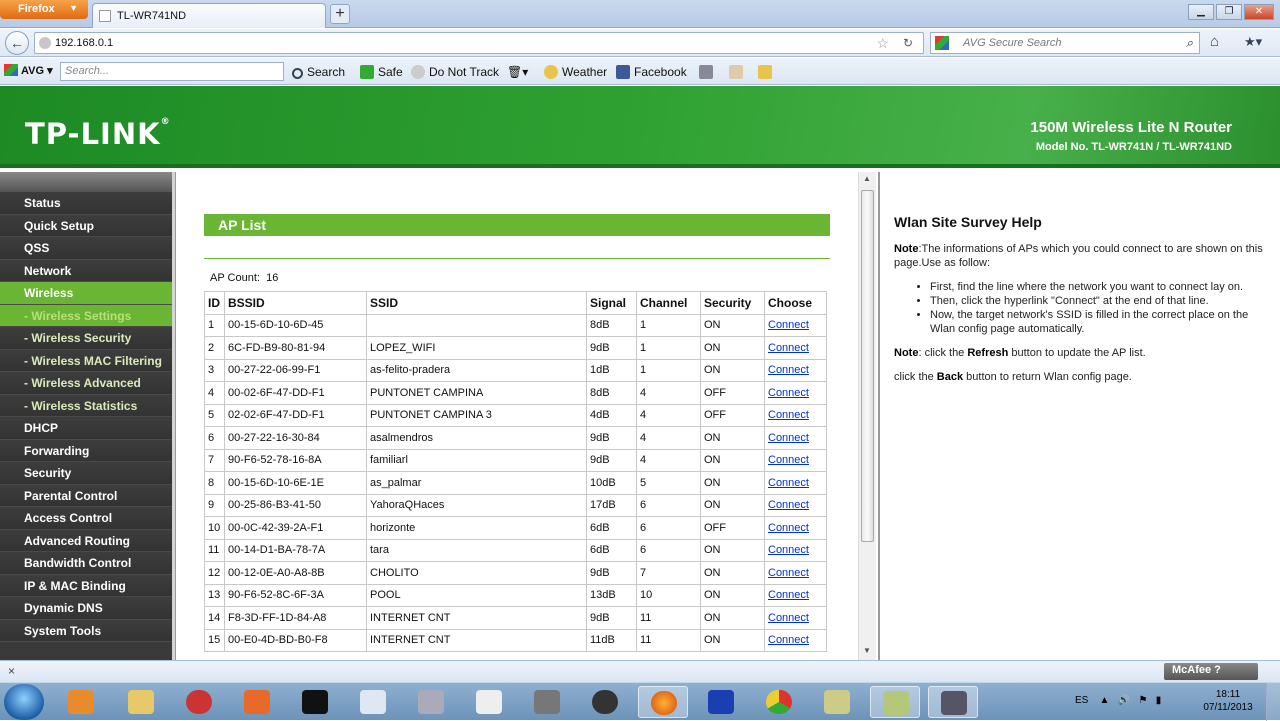 The height and width of the screenshot is (721, 1280). Describe the element at coordinates (86, 585) in the screenshot. I see `sidebar-item: IP & MAC Binding` at that location.